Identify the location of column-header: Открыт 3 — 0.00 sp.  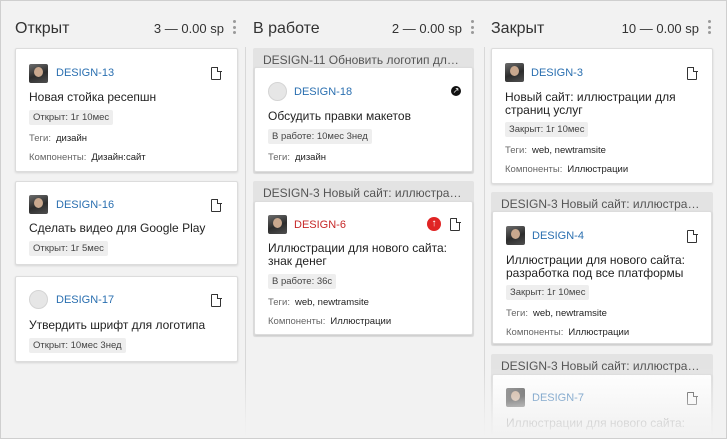
(126, 29).